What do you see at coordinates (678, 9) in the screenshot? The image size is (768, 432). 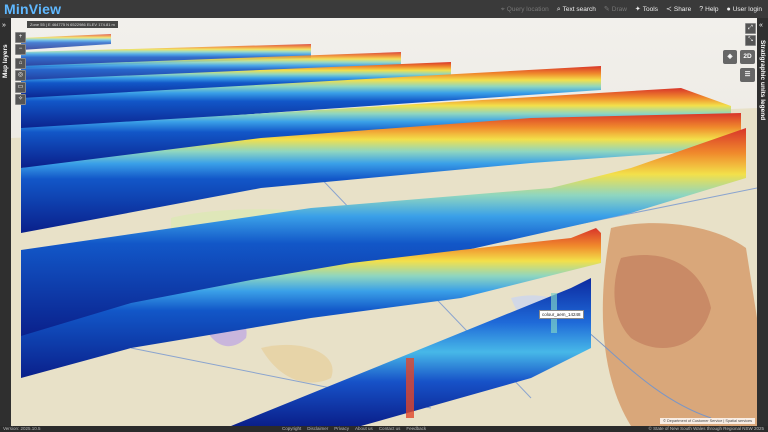 I see `share-button: ≺ Share` at bounding box center [678, 9].